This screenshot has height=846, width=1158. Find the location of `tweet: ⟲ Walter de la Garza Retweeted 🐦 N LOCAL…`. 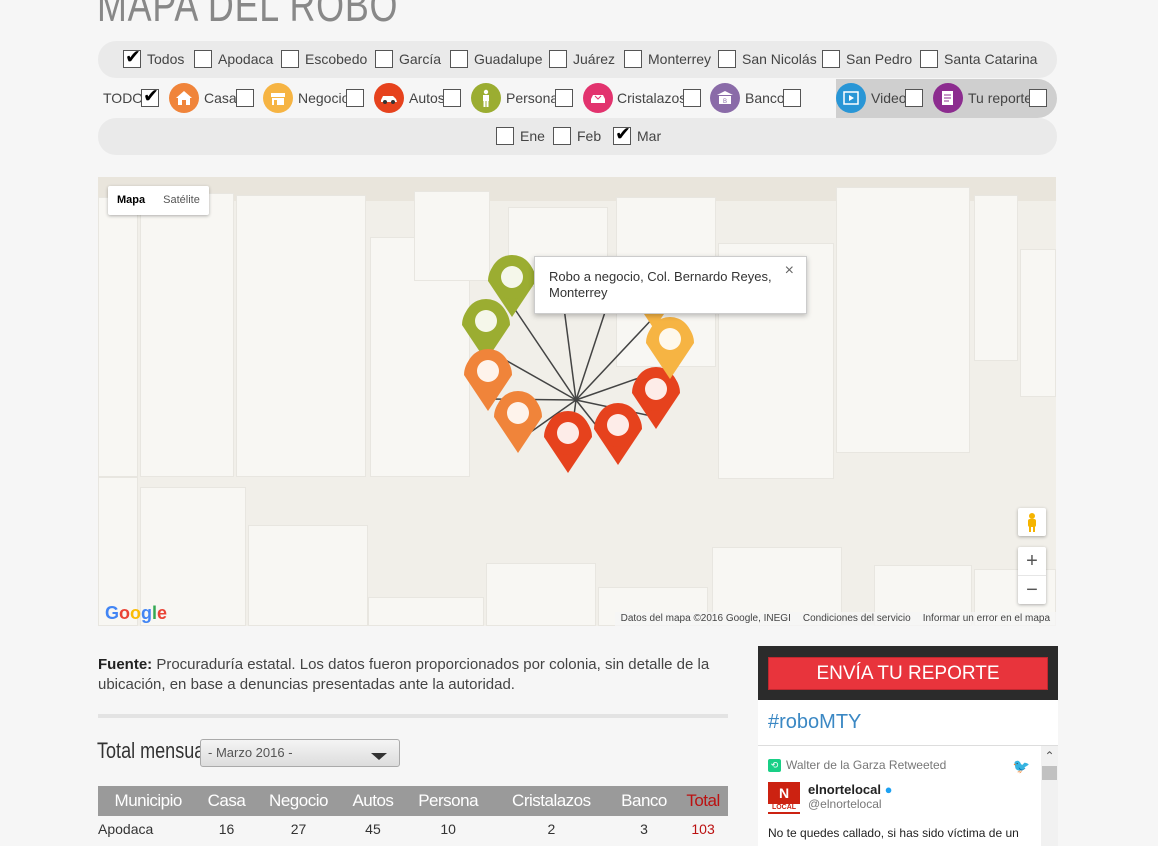

tweet: ⟲ Walter de la Garza Retweeted 🐦 N LOCAL… is located at coordinates (905, 799).